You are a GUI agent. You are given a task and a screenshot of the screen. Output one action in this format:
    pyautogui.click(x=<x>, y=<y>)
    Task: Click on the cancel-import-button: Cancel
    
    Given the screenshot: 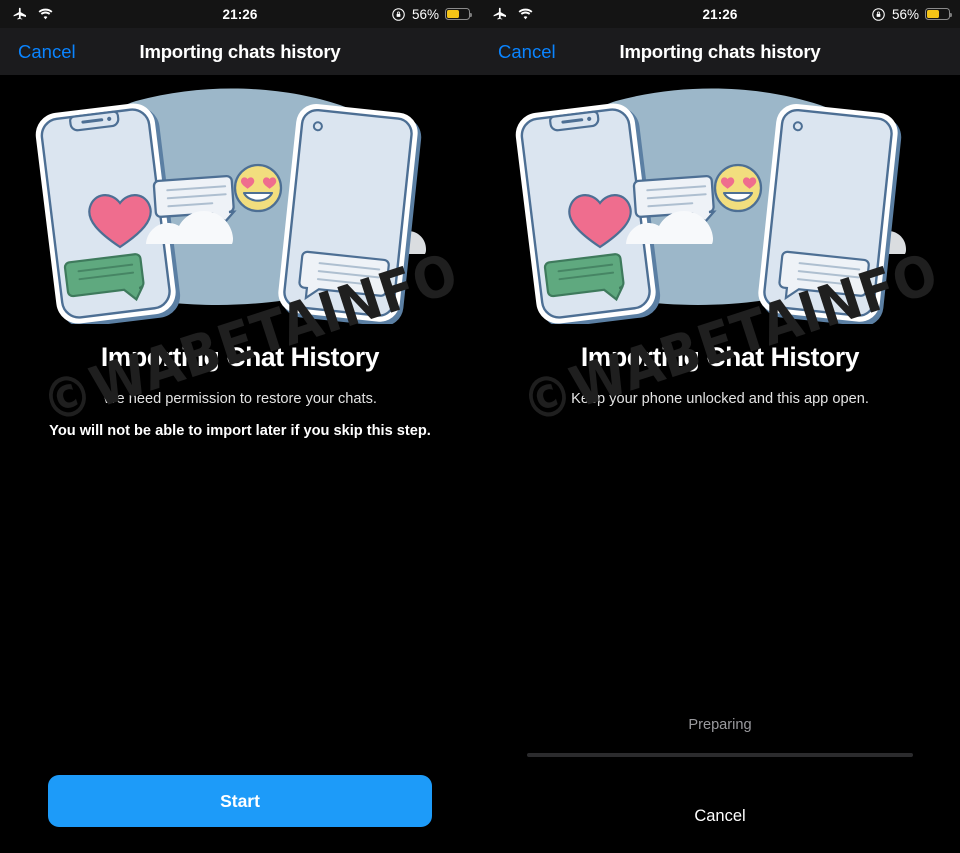 What is the action you would take?
    pyautogui.click(x=720, y=816)
    